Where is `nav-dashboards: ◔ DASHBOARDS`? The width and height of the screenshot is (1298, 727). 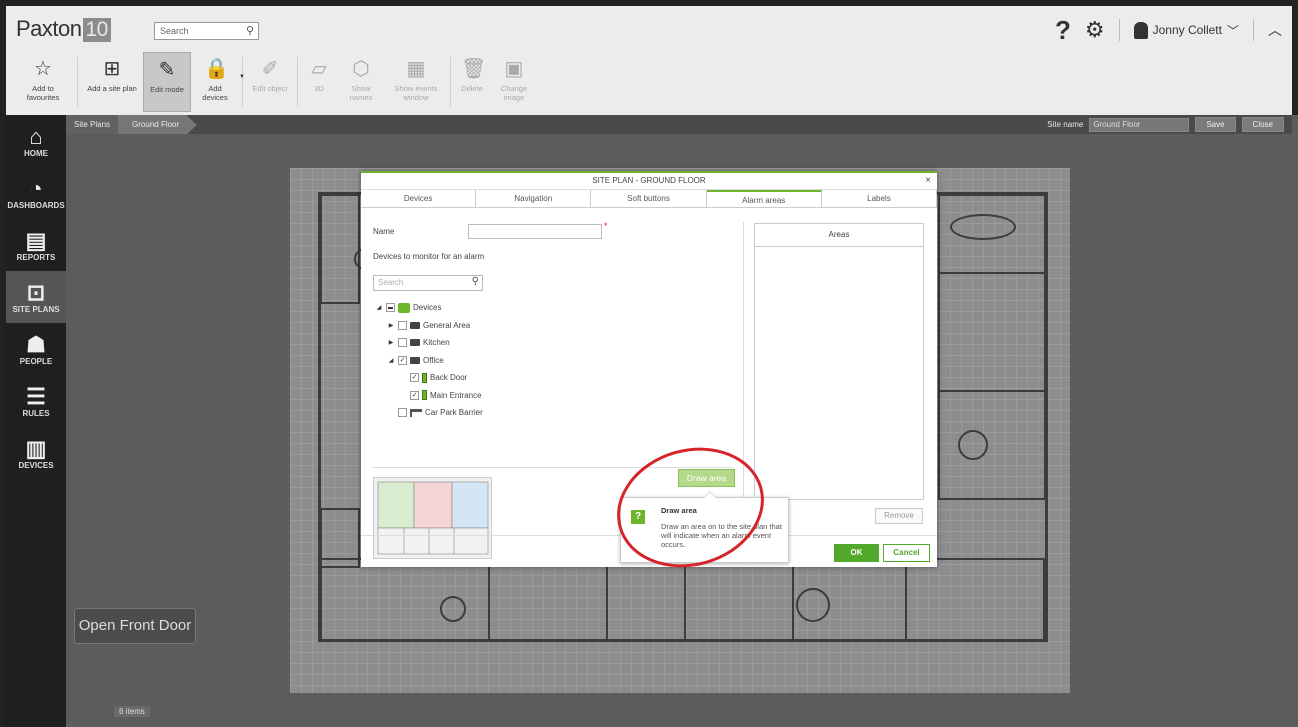 nav-dashboards: ◔ DASHBOARDS is located at coordinates (36, 193).